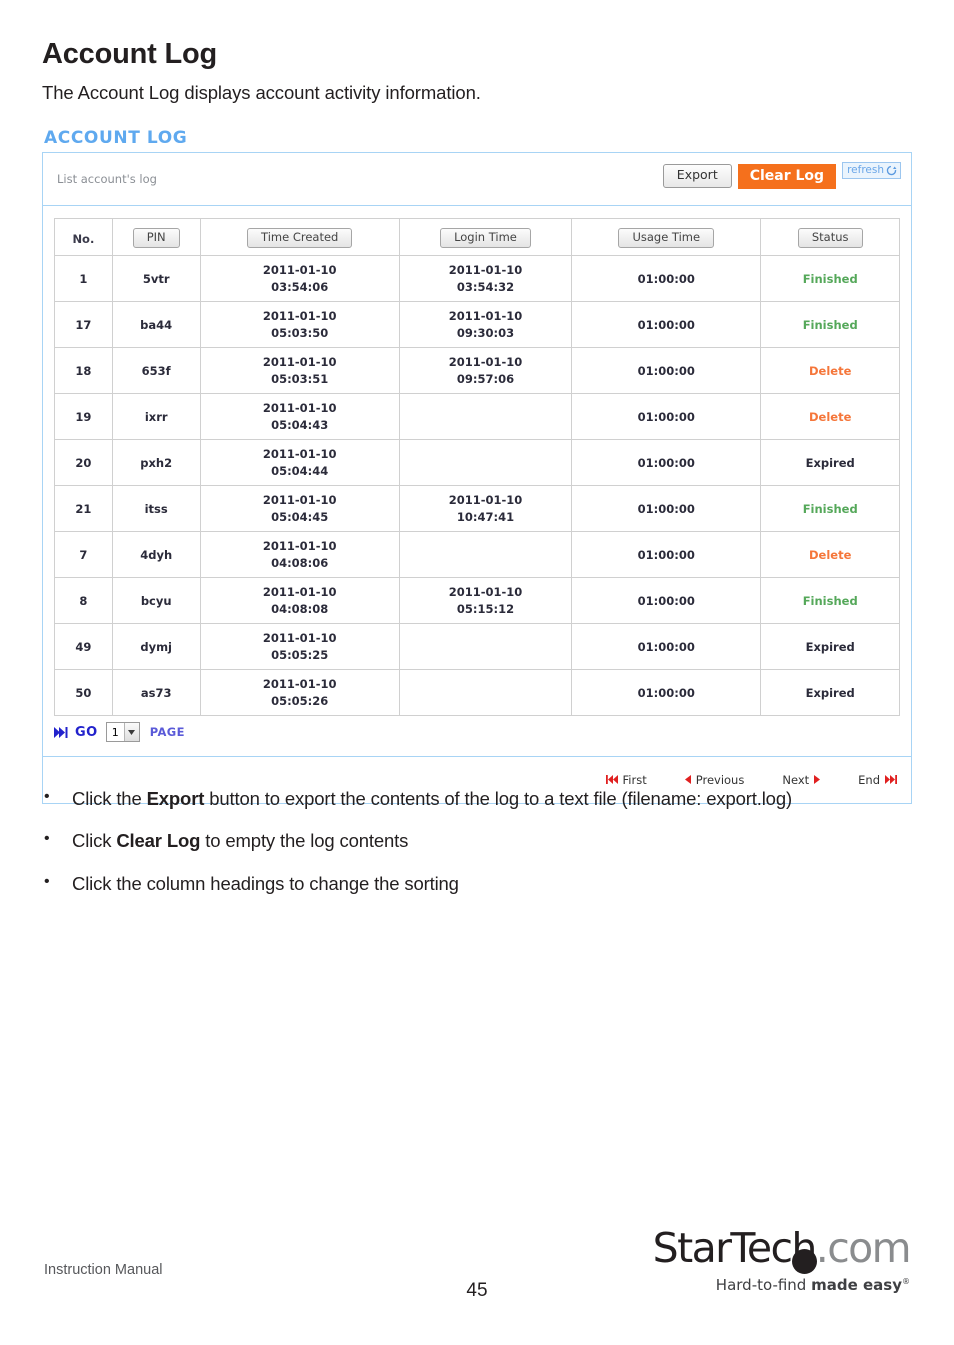  Describe the element at coordinates (156, 692) in the screenshot. I see `cell-pin: as73` at that location.